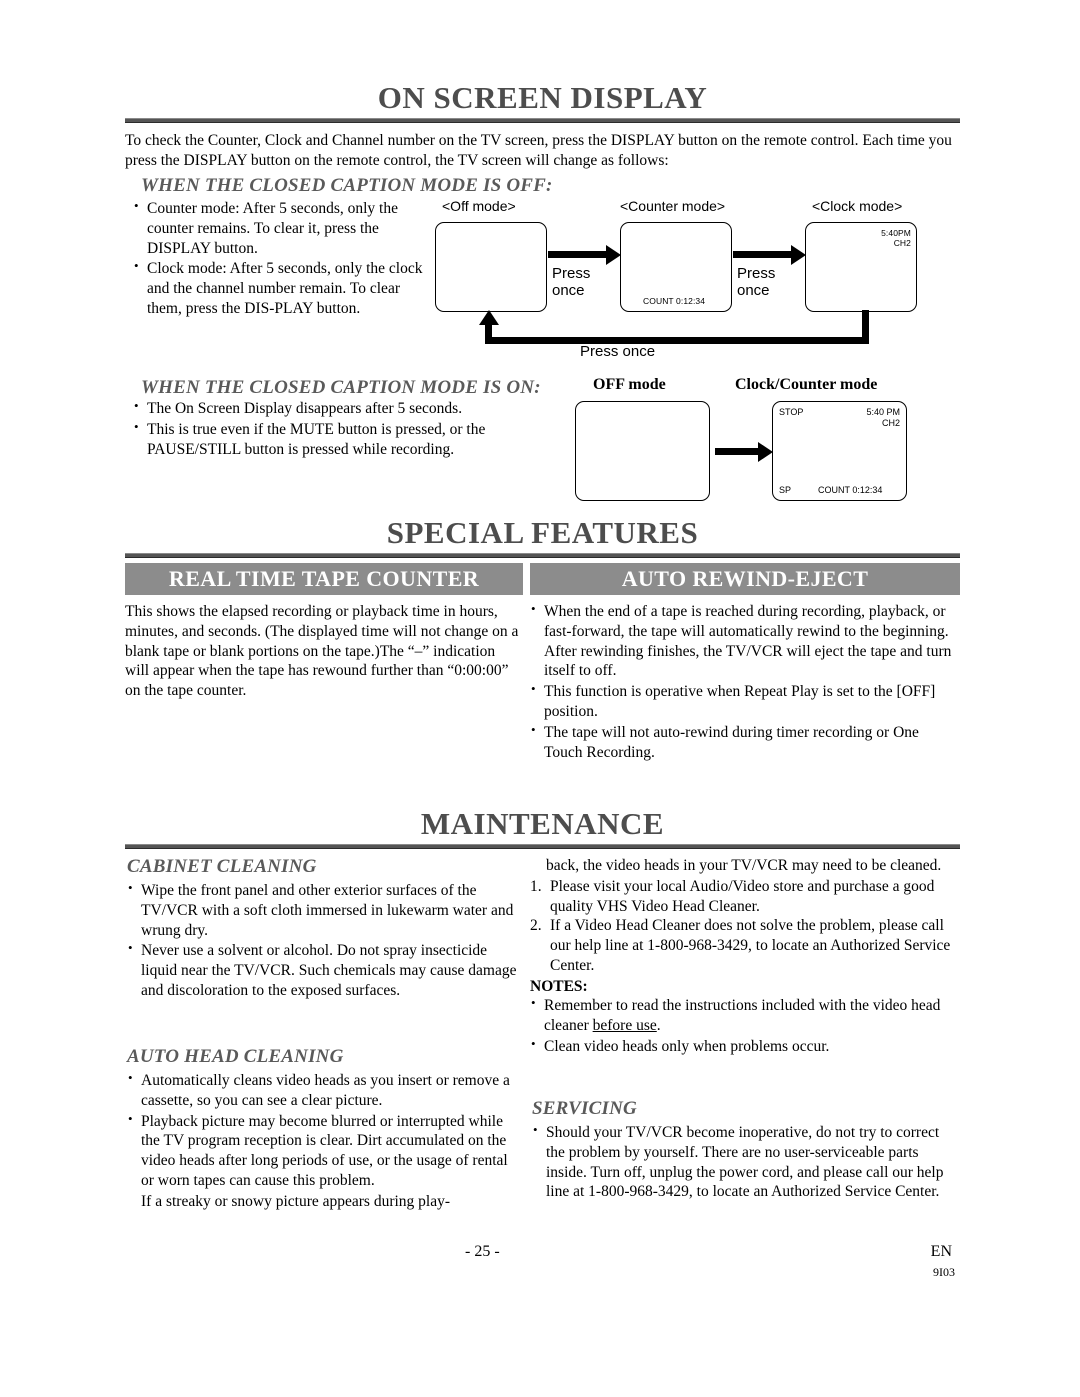 The image size is (1080, 1397). What do you see at coordinates (791, 412) in the screenshot?
I see `osd-stop-indicator: STOP` at bounding box center [791, 412].